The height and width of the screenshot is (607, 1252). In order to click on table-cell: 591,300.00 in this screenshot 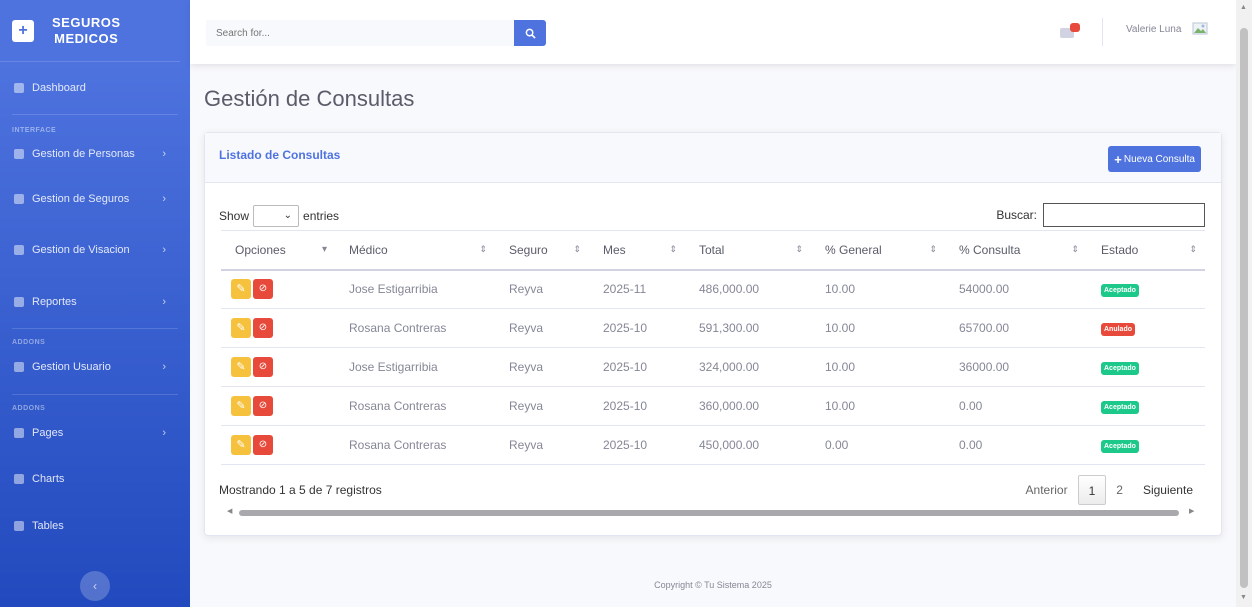, I will do `click(748, 328)`.